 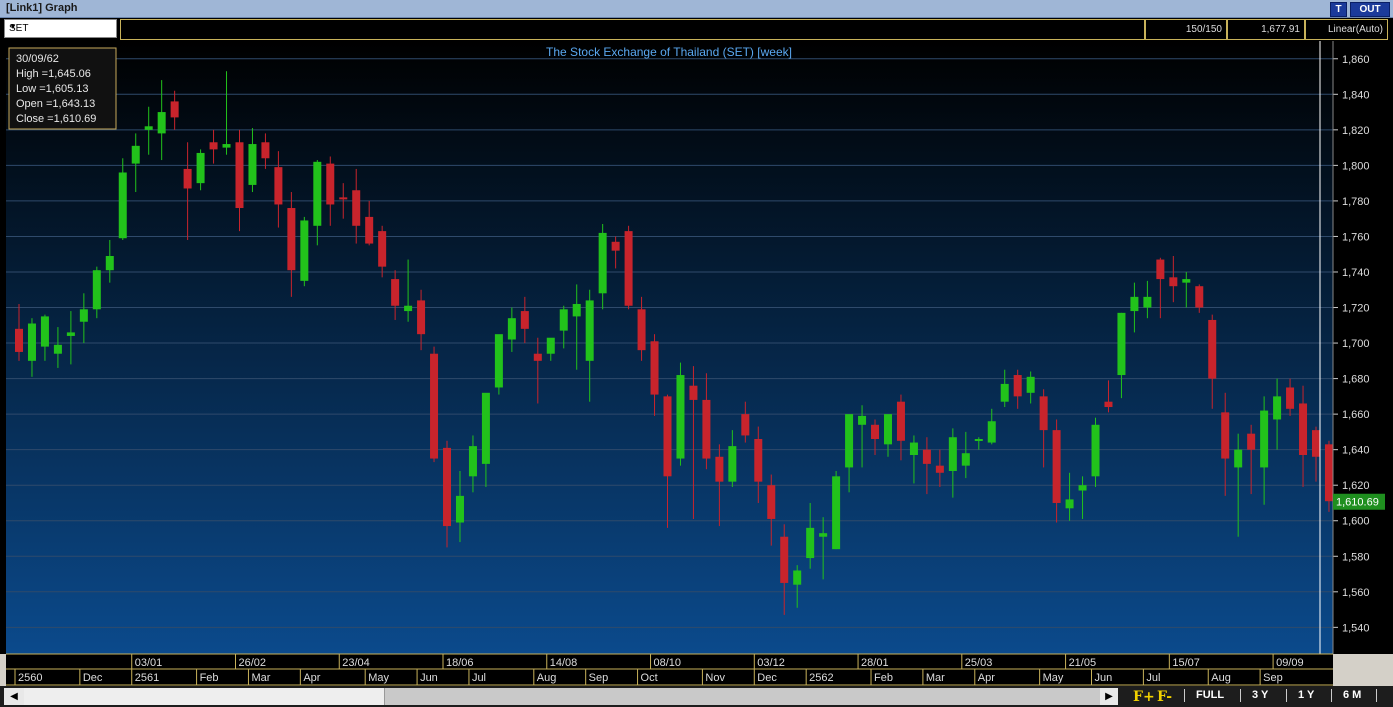 I want to click on y-tick-label: 1,780, so click(x=1356, y=202).